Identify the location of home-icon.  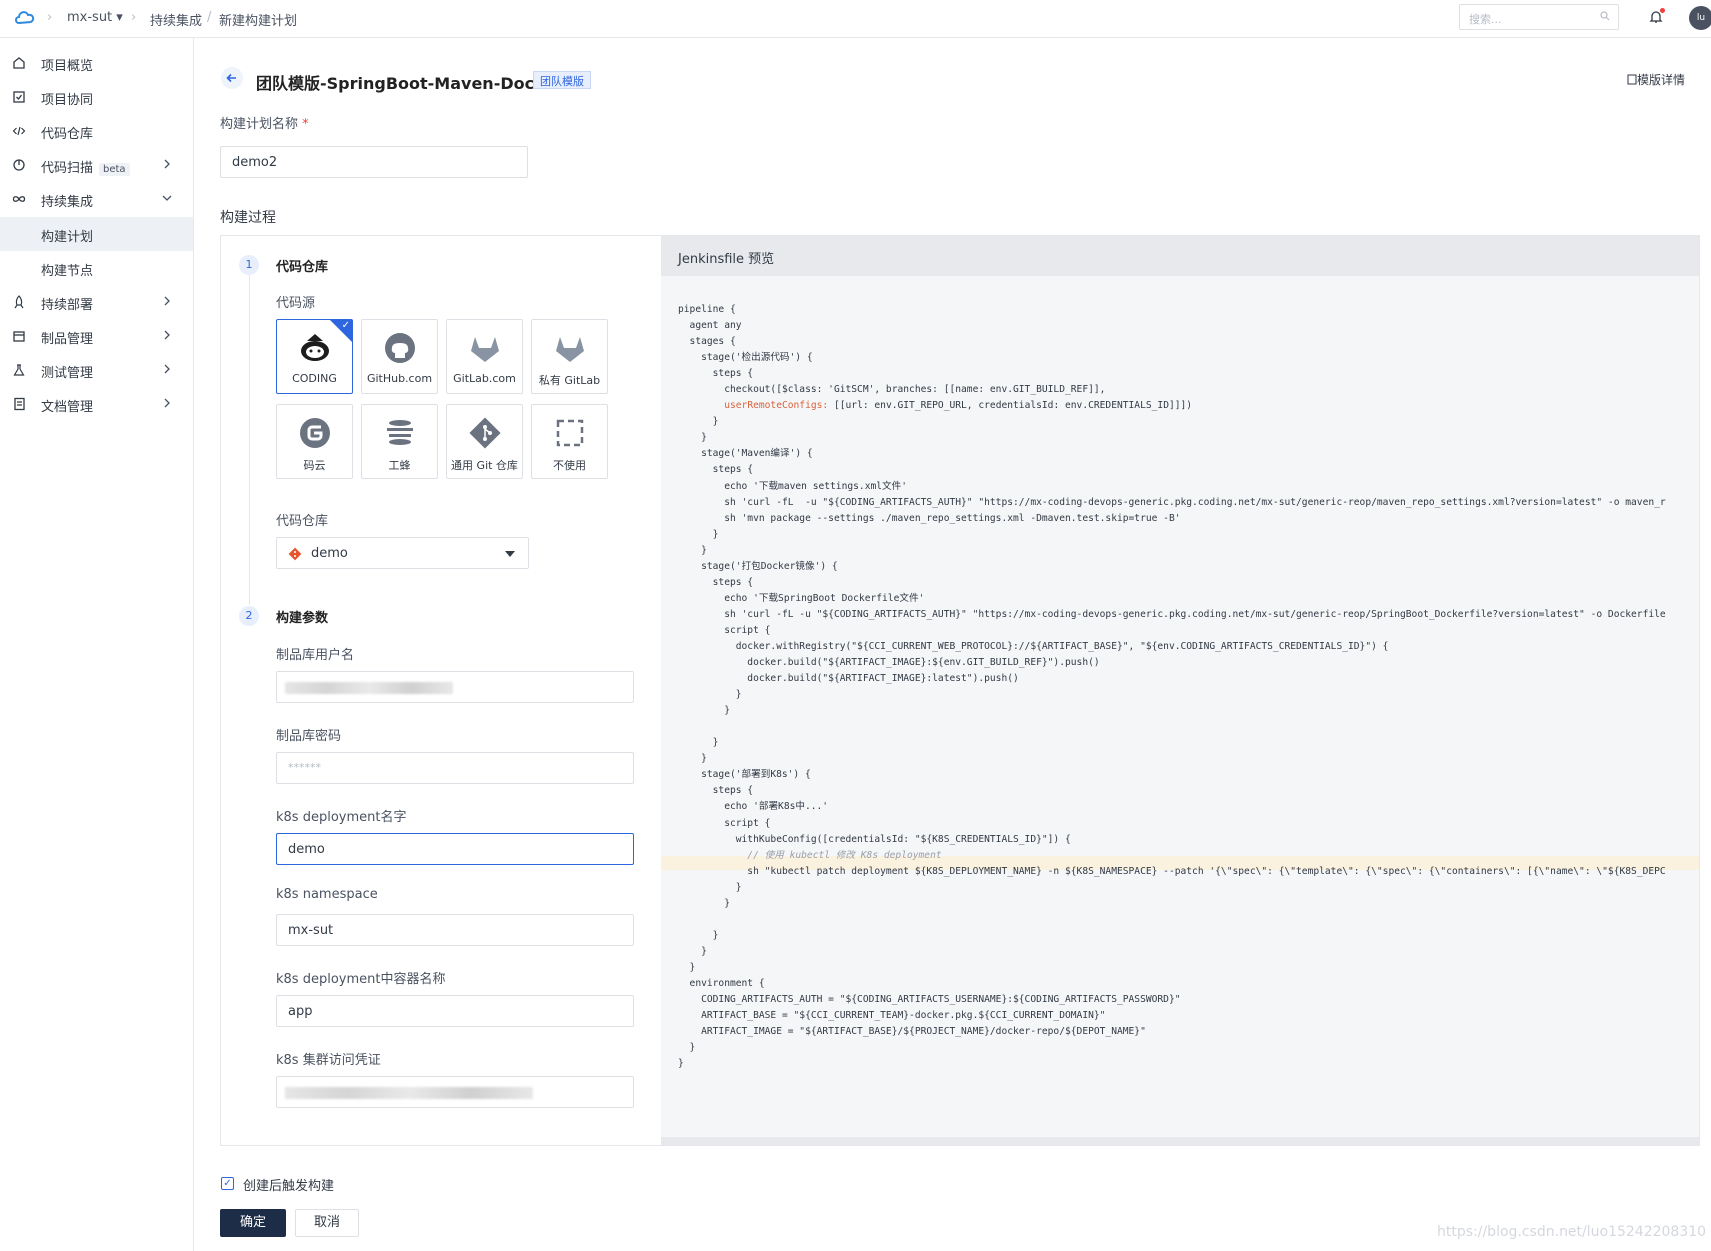
(19, 63).